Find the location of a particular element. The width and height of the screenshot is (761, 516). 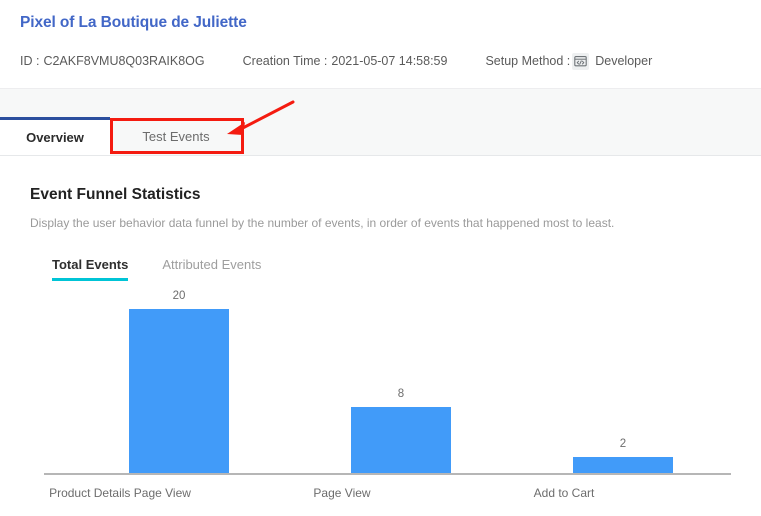

chart-subtabs: Total Events Attributed Events is located at coordinates (380, 269).